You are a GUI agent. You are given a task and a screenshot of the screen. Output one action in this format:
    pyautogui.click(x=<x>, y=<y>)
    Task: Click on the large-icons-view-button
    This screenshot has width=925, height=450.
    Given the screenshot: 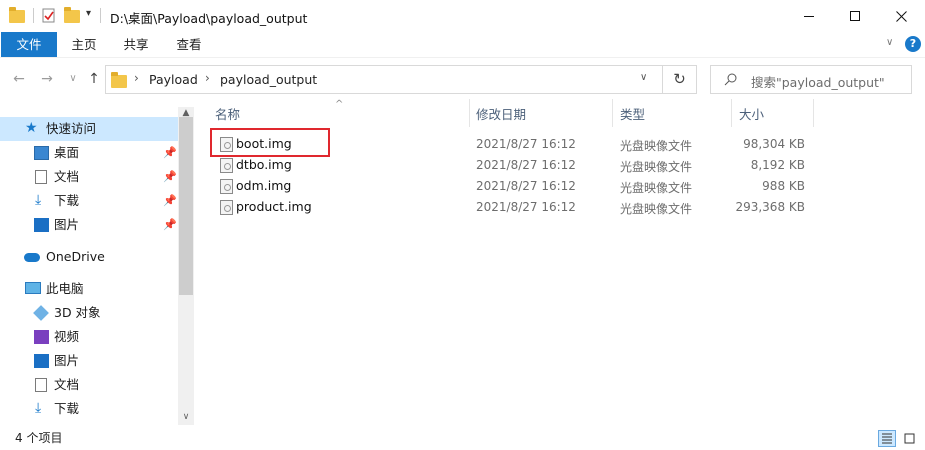 What is the action you would take?
    pyautogui.click(x=910, y=438)
    